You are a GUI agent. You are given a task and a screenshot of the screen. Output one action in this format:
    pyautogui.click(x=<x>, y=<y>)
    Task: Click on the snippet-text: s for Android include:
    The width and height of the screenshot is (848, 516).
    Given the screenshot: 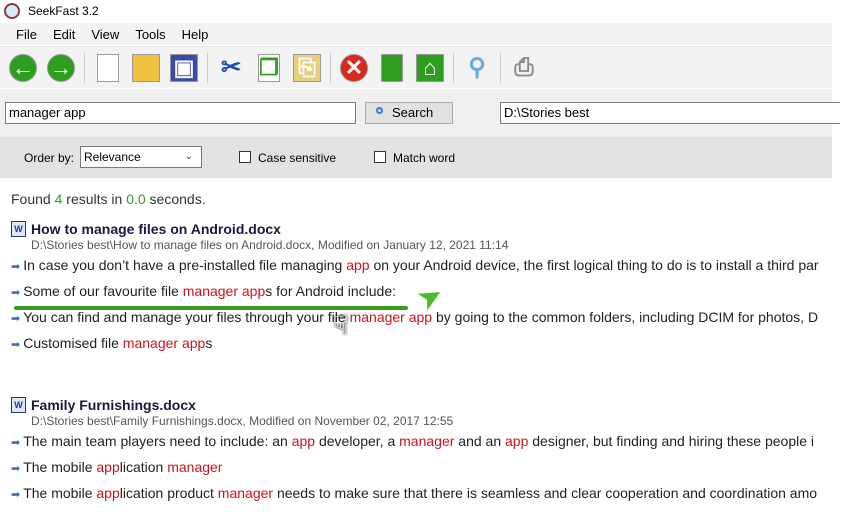 What is the action you would take?
    pyautogui.click(x=331, y=291)
    